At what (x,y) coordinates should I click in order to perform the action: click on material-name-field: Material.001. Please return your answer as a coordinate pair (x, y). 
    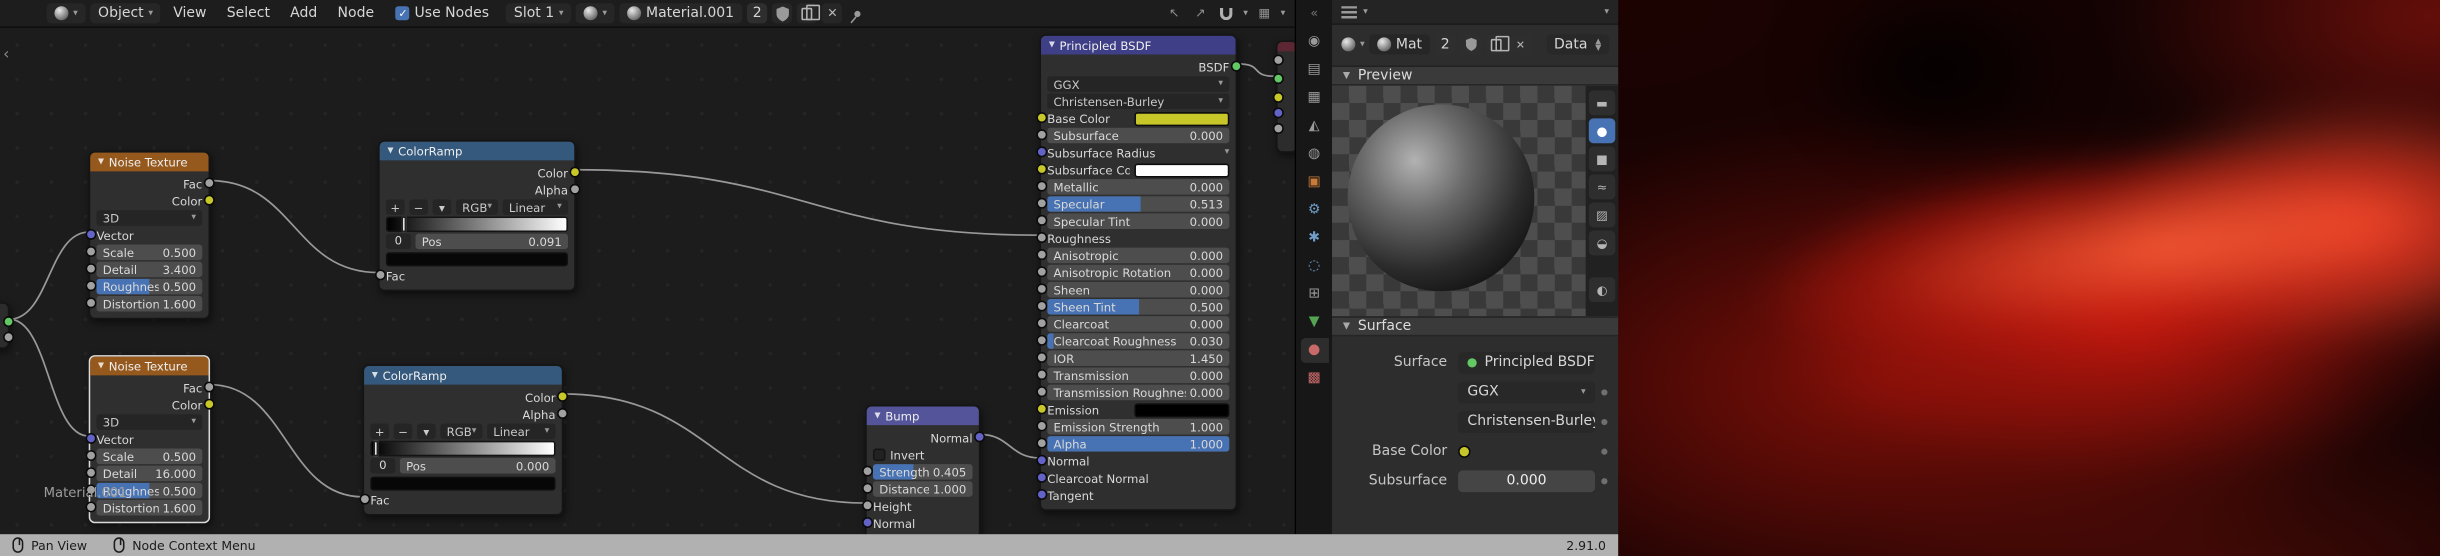
    Looking at the image, I should click on (680, 13).